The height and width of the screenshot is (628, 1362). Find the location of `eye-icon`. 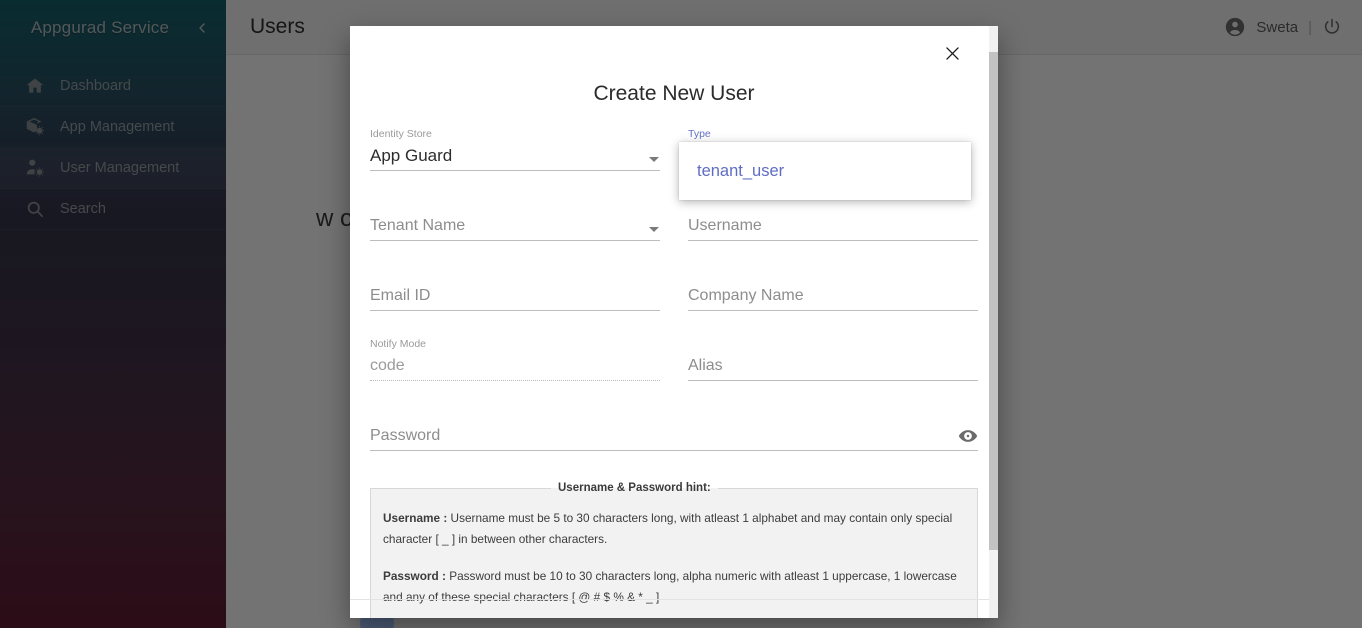

eye-icon is located at coordinates (968, 436).